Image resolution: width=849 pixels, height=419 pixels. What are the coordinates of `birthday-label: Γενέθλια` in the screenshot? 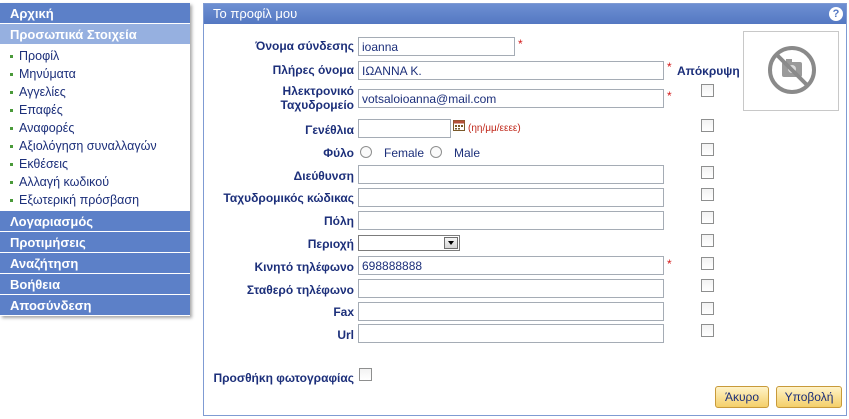 It's located at (329, 130).